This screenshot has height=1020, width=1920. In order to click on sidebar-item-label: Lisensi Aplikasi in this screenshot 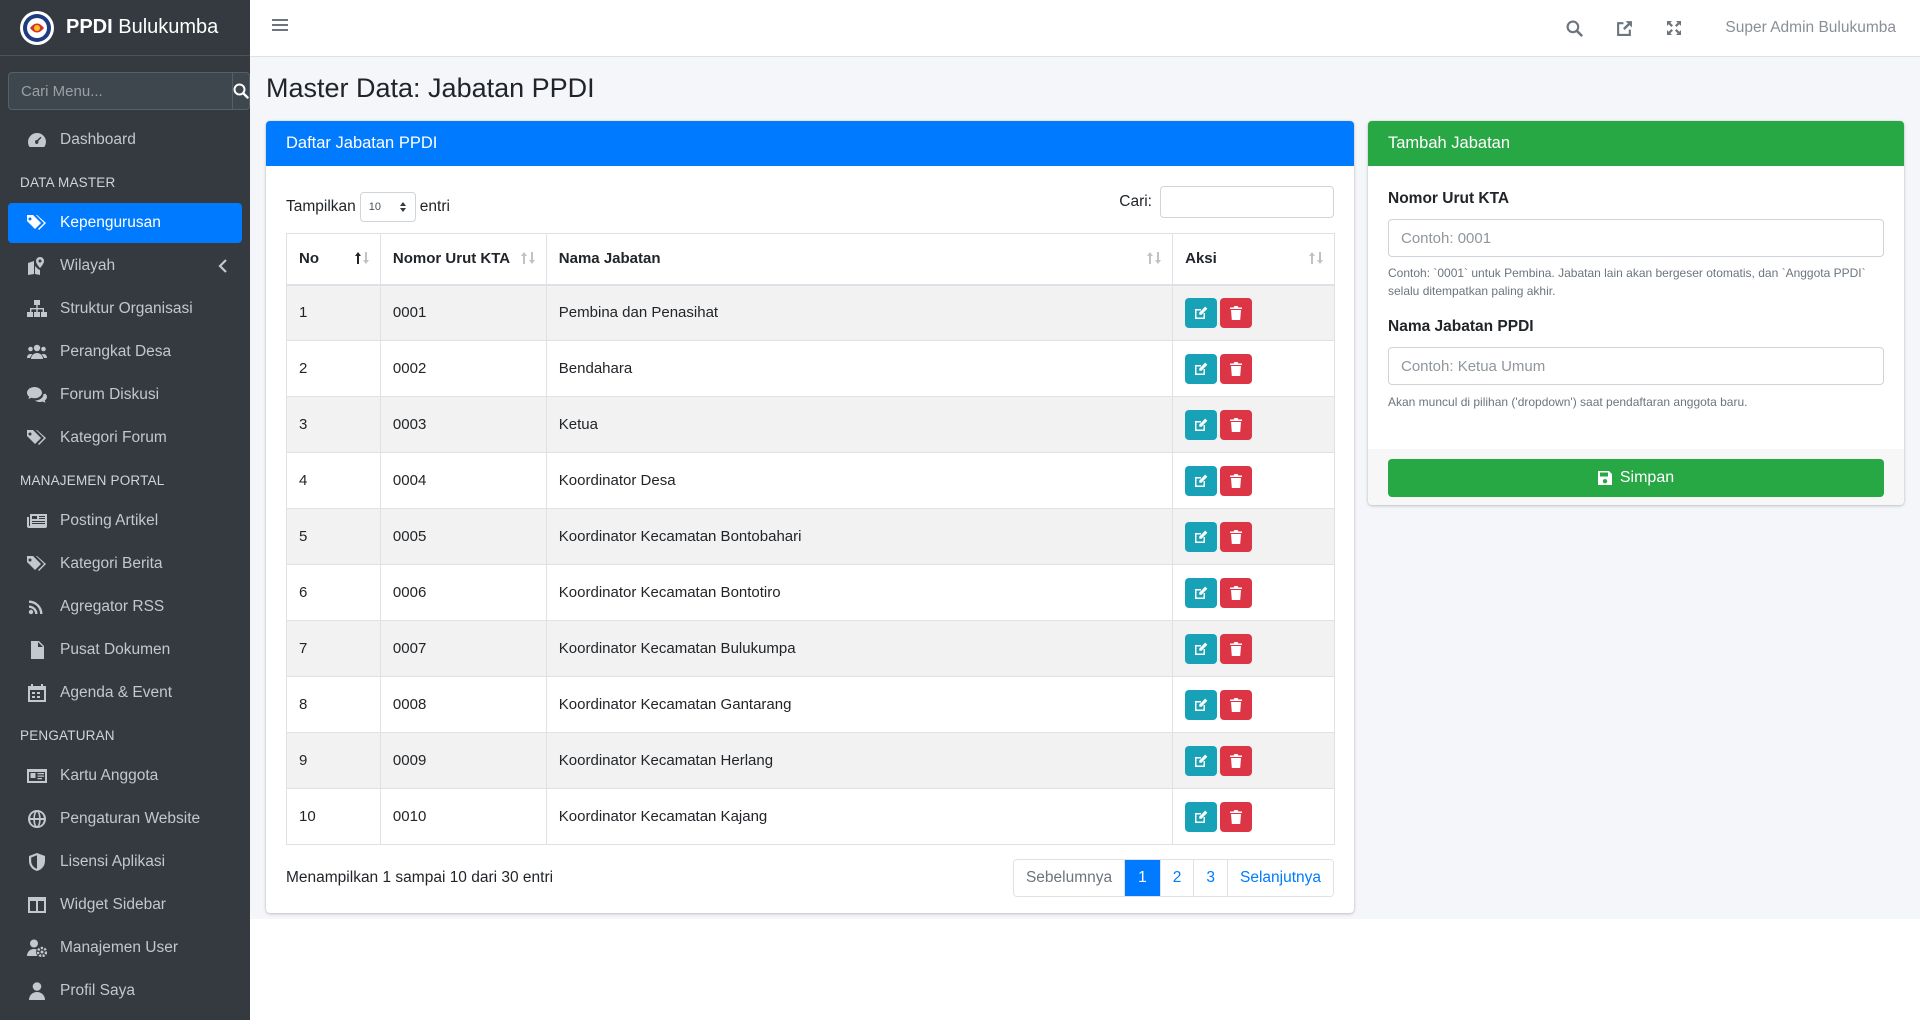, I will do `click(113, 861)`.